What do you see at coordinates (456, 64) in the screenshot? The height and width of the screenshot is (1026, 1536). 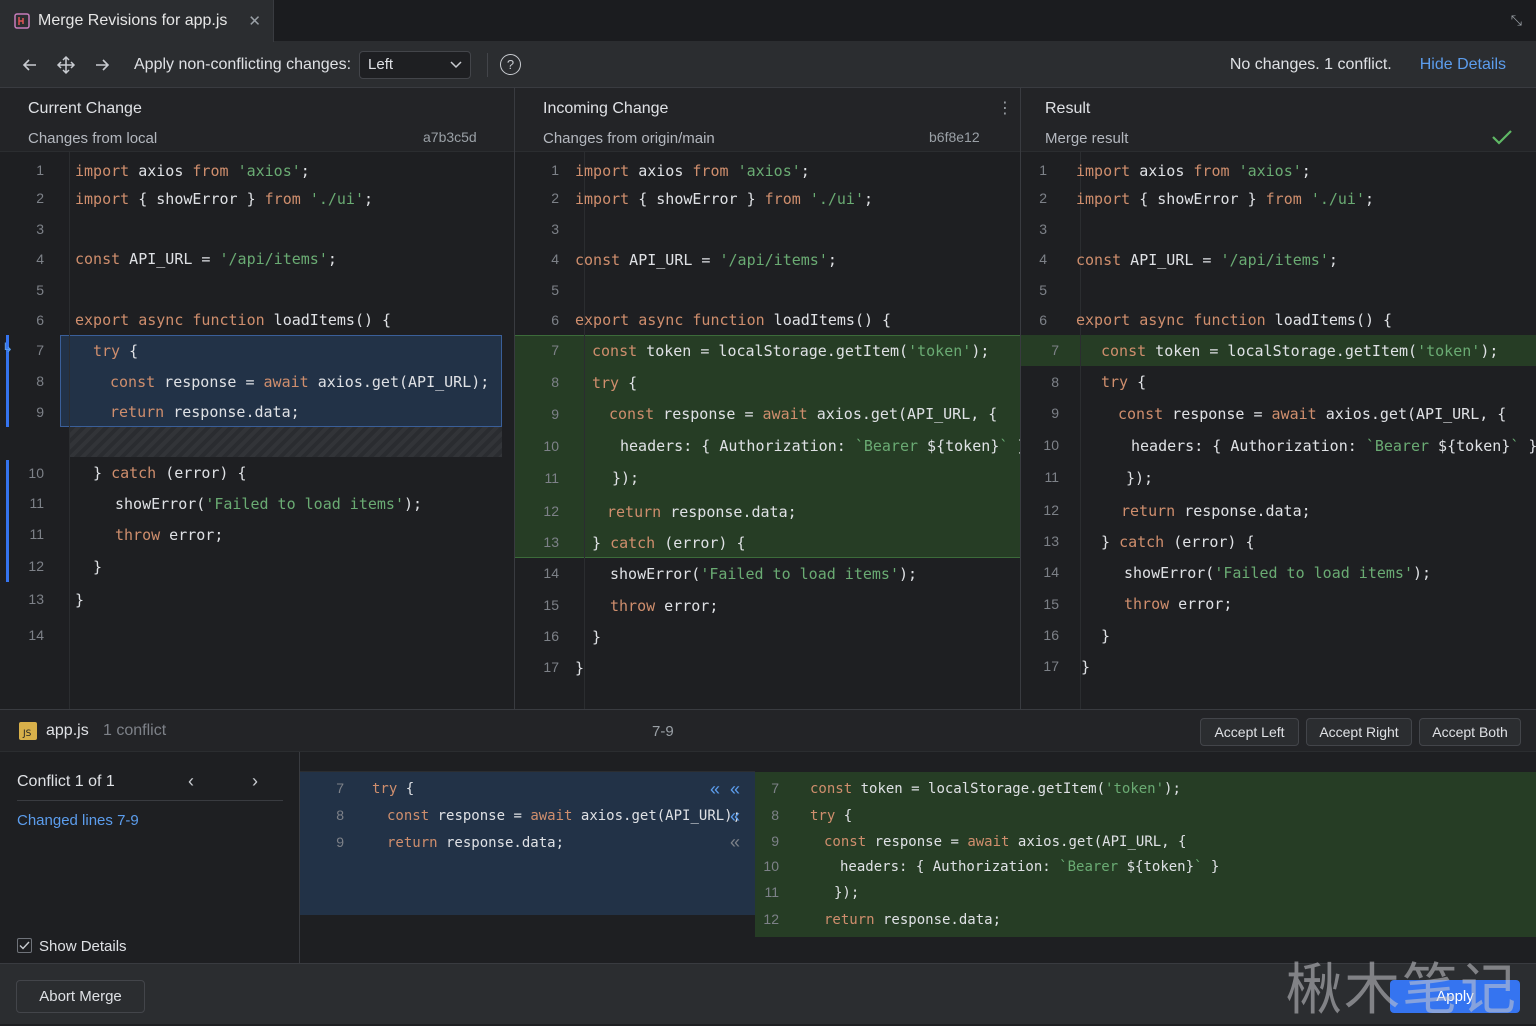 I see `chevron-down-icon` at bounding box center [456, 64].